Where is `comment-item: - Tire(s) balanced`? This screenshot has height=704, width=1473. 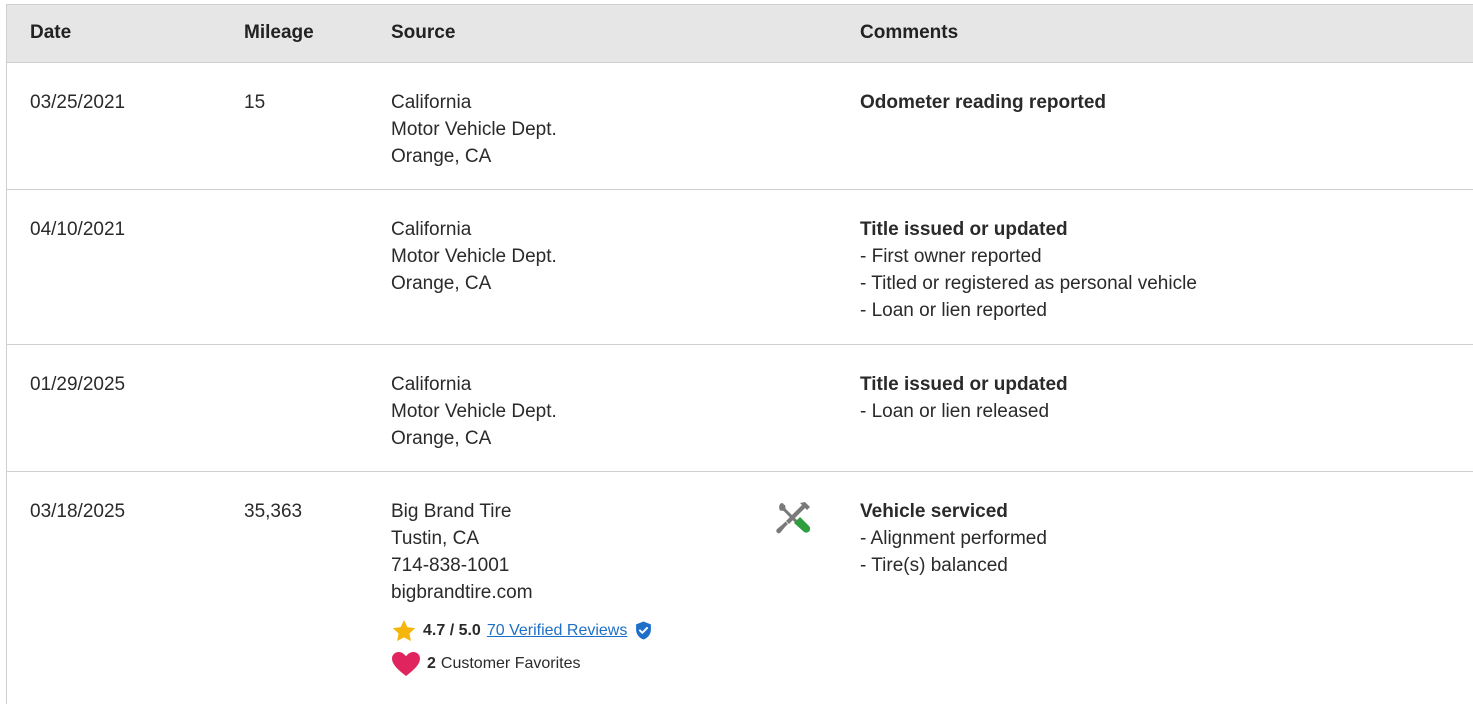
comment-item: - Tire(s) balanced is located at coordinates (934, 565).